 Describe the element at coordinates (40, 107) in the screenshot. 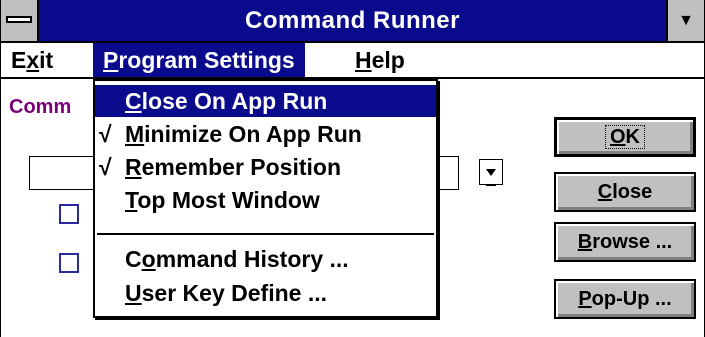

I see `command-label: Comm` at that location.